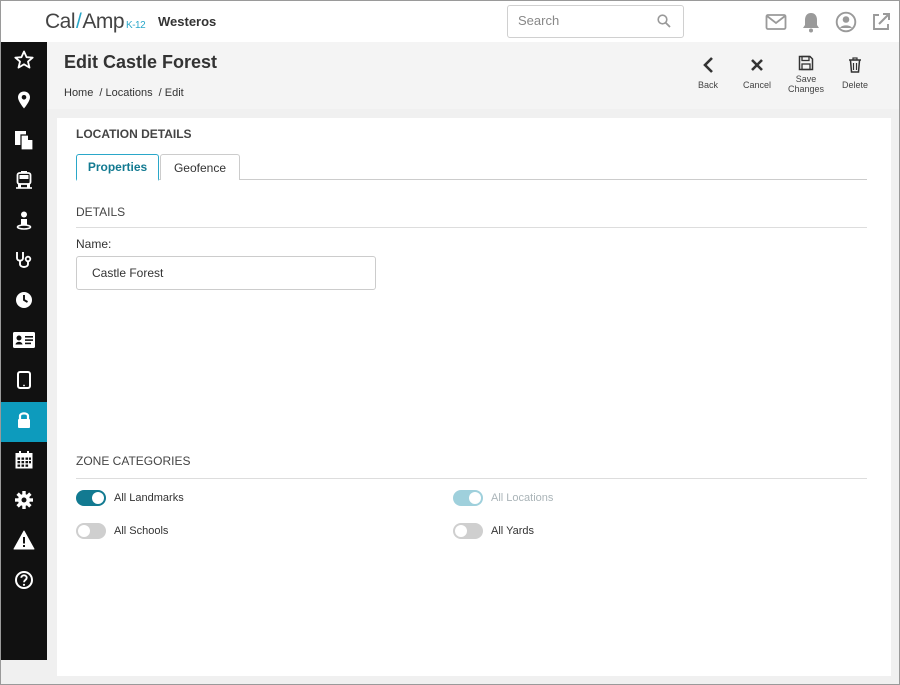  I want to click on sidebar-item-id-cards, so click(24, 342).